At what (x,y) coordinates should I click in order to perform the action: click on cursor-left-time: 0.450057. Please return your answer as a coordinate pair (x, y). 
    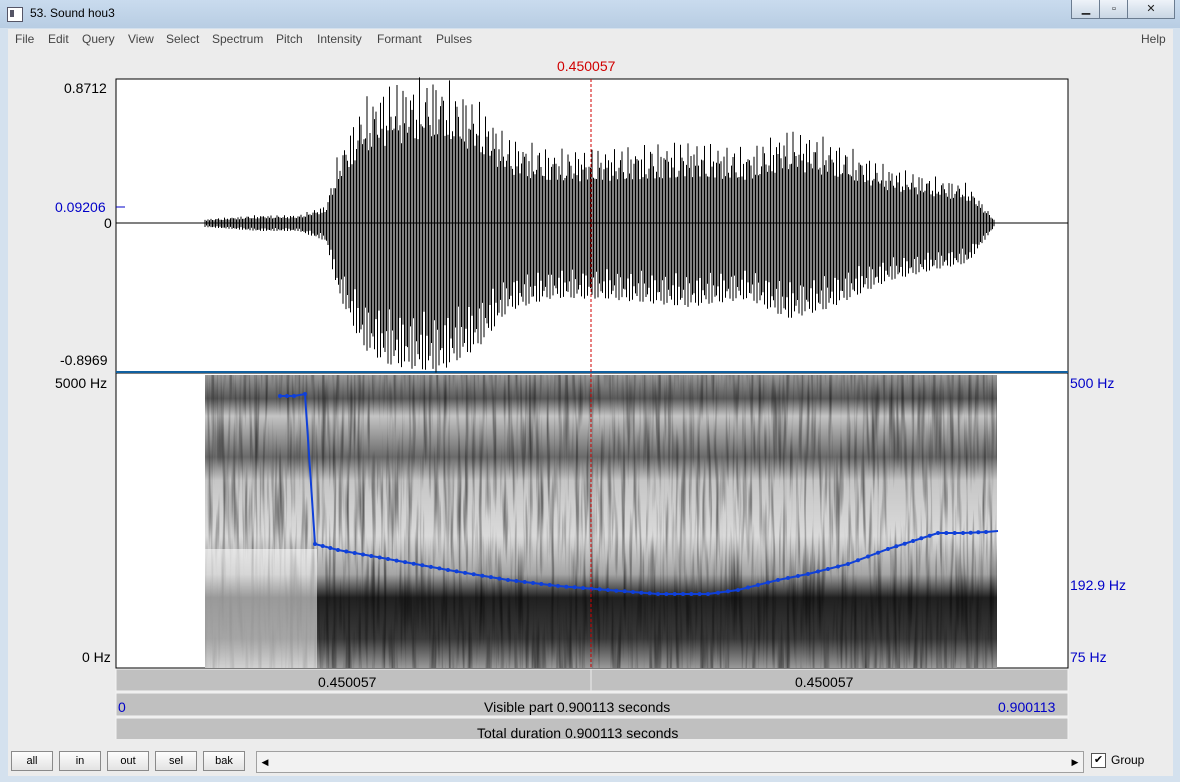
    Looking at the image, I should click on (347, 682).